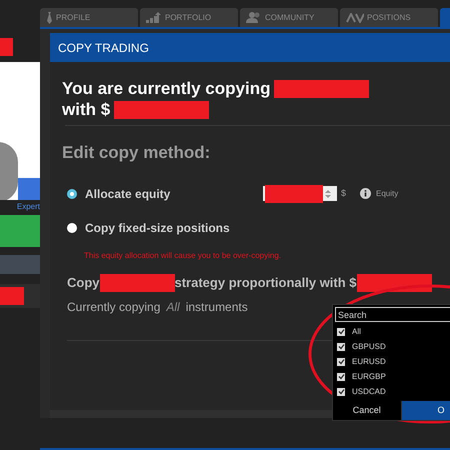  What do you see at coordinates (86, 109) in the screenshot?
I see `heading-text: with $` at bounding box center [86, 109].